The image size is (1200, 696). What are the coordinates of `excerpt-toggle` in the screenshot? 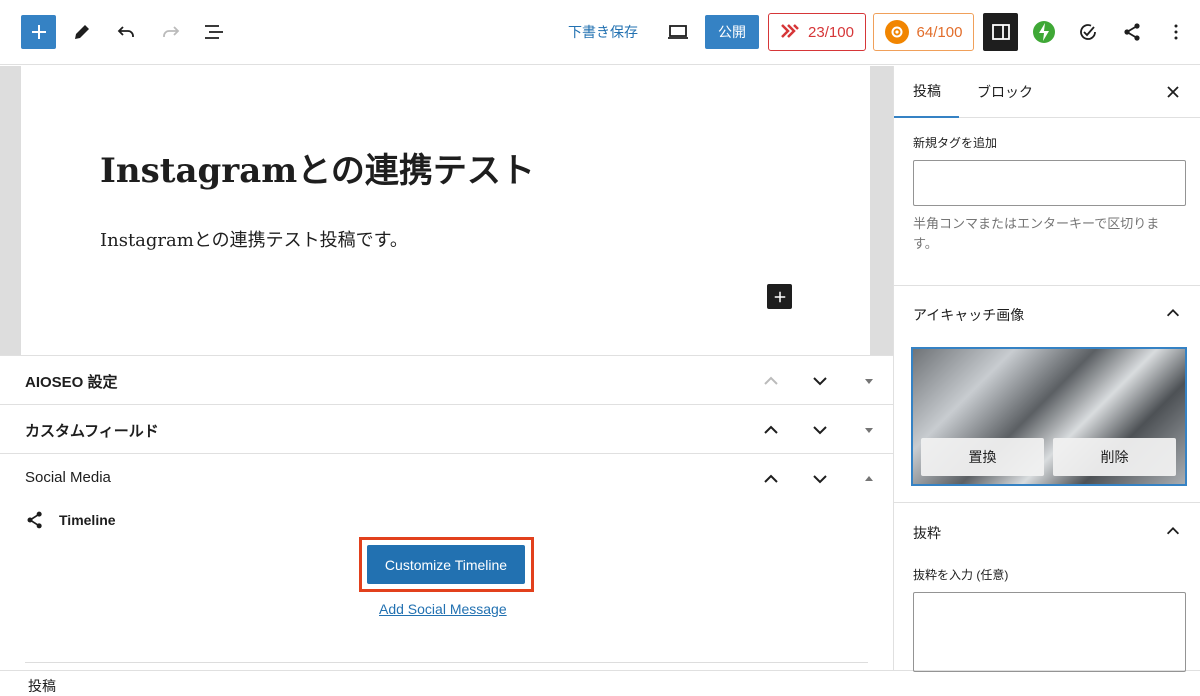 It's located at (1173, 531).